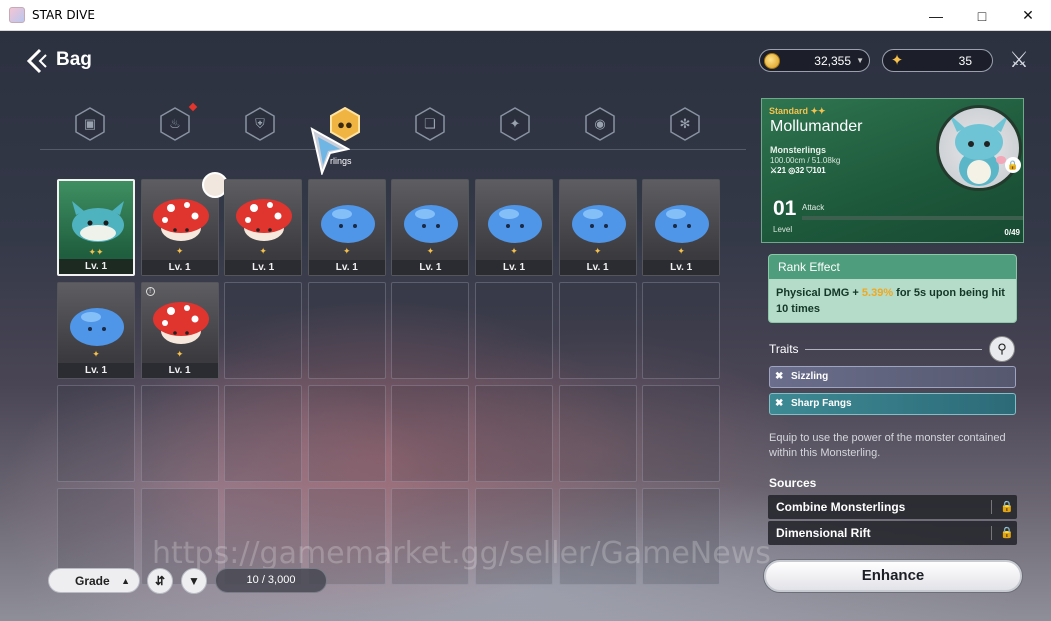 The width and height of the screenshot is (1051, 621). I want to click on filter-button: ▼, so click(194, 581).